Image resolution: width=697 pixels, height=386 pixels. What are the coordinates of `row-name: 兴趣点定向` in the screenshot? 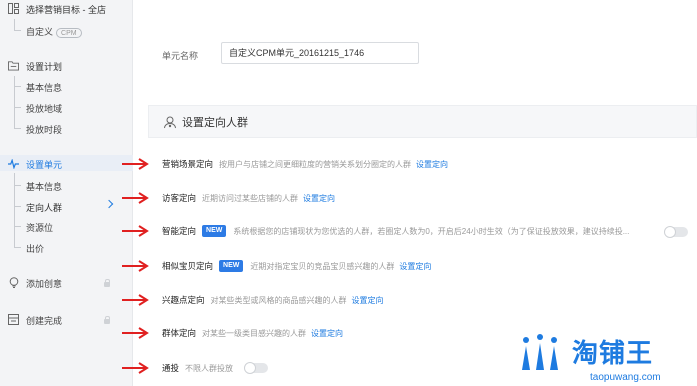 It's located at (183, 300).